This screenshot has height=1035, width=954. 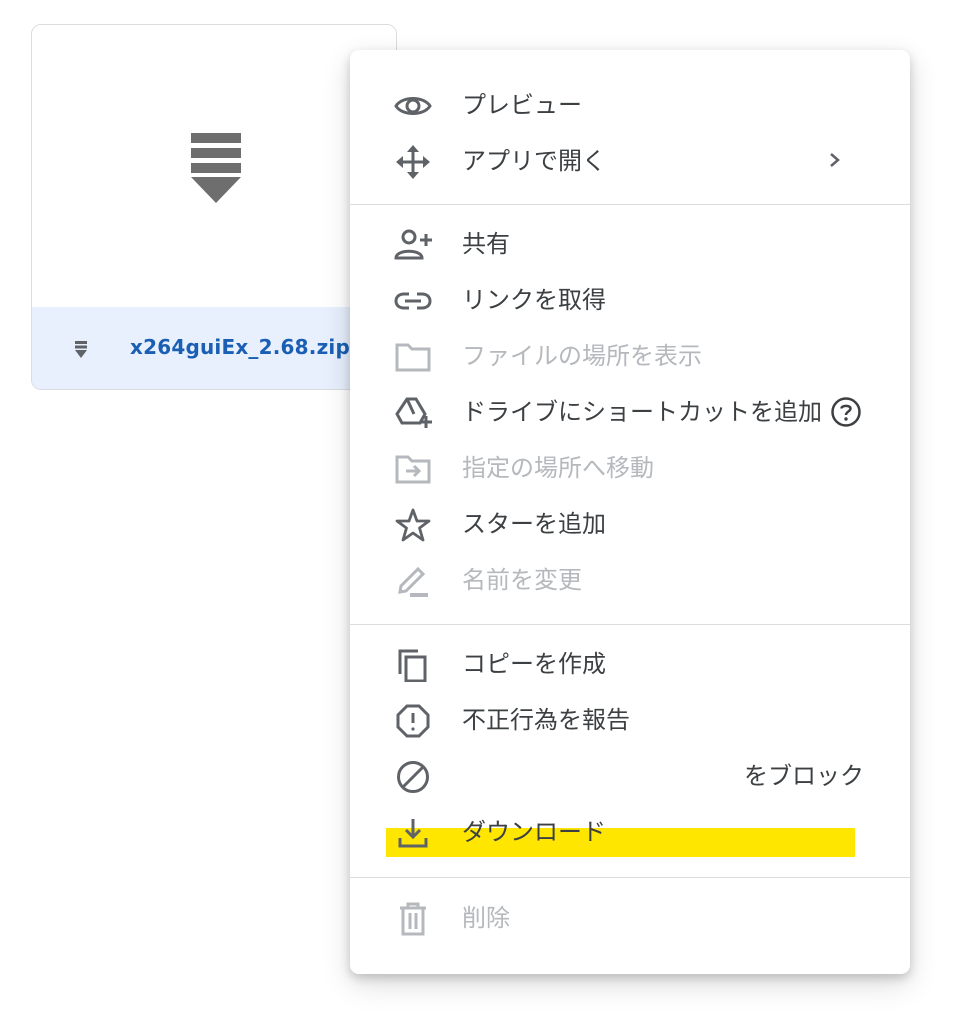 What do you see at coordinates (630, 105) in the screenshot?
I see `menu-item-preview: プレビュー` at bounding box center [630, 105].